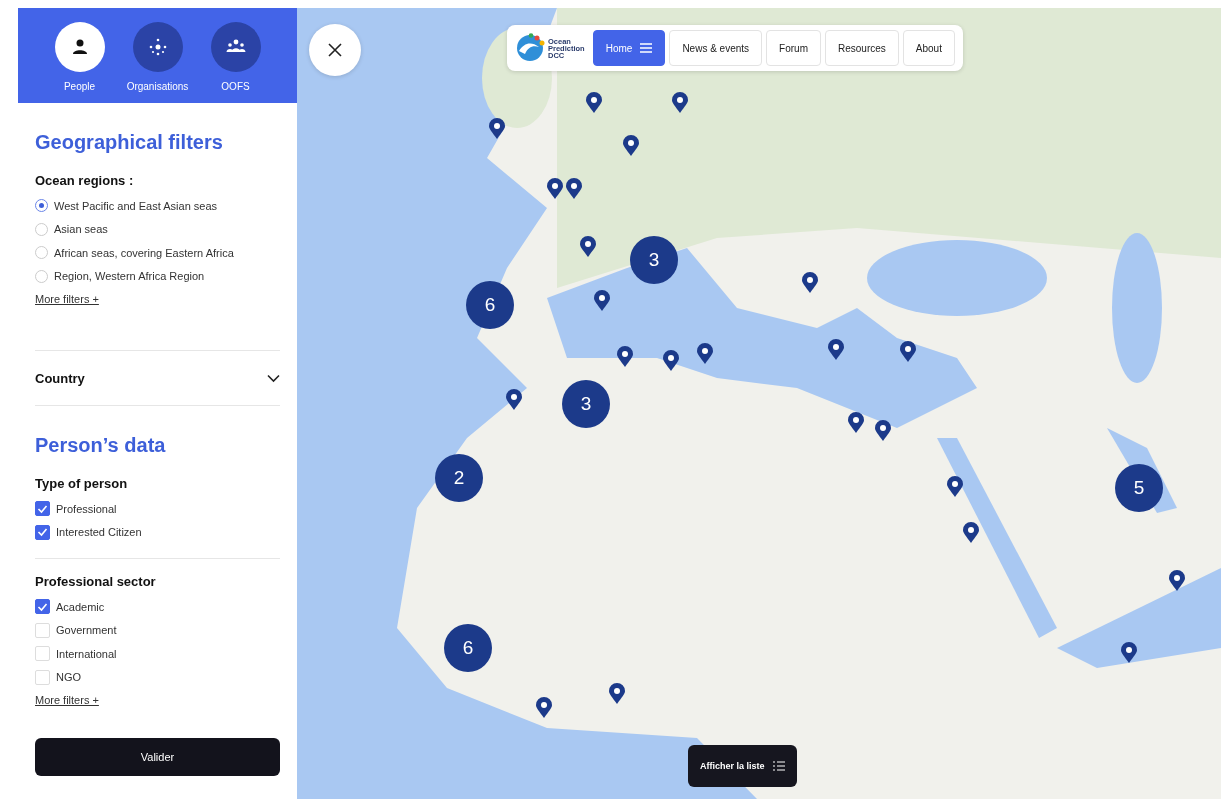  Describe the element at coordinates (69, 677) in the screenshot. I see `option-label: NGO` at that location.